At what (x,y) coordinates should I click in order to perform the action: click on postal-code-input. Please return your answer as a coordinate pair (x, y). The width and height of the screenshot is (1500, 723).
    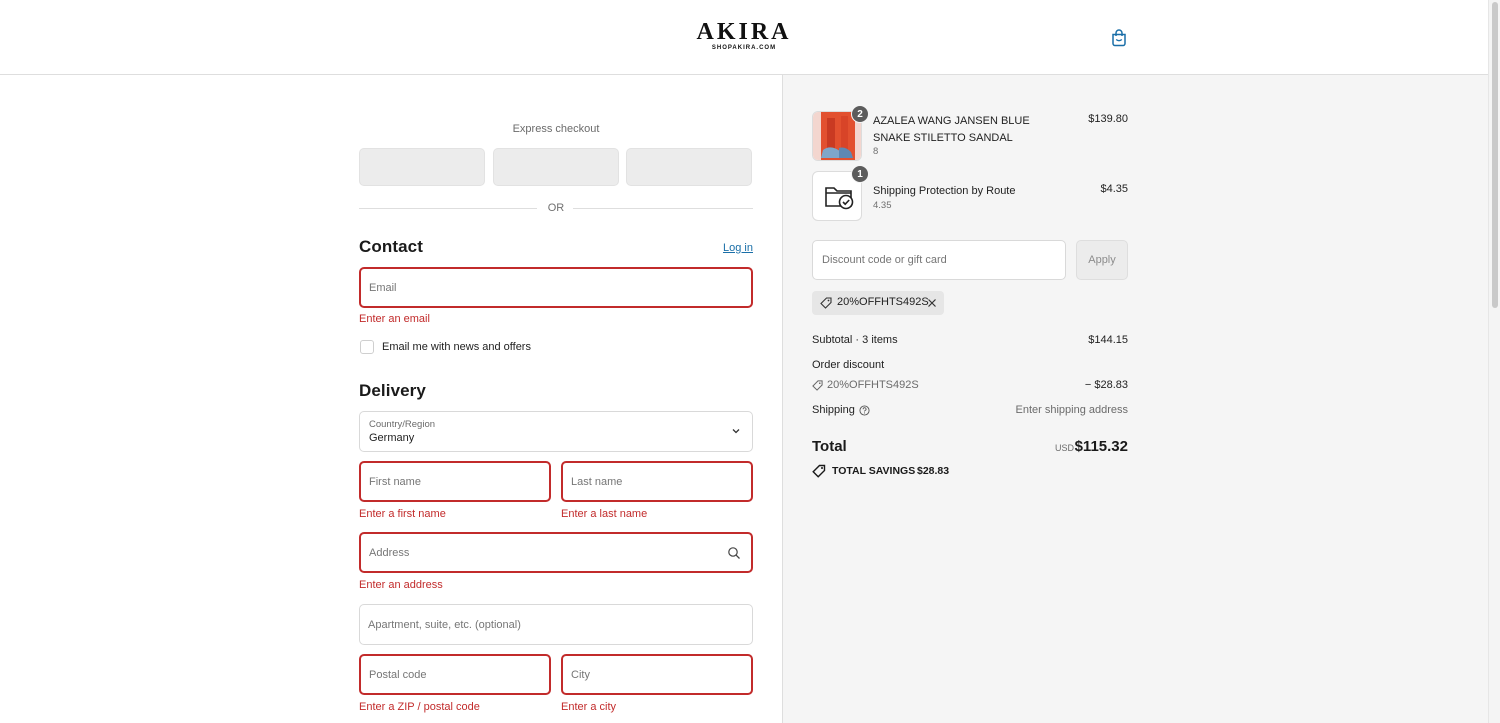
    Looking at the image, I should click on (455, 674).